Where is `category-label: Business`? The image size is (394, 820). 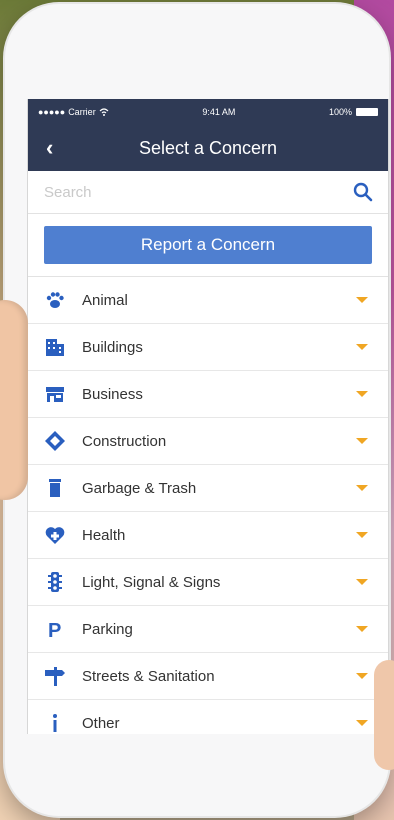 category-label: Business is located at coordinates (112, 394).